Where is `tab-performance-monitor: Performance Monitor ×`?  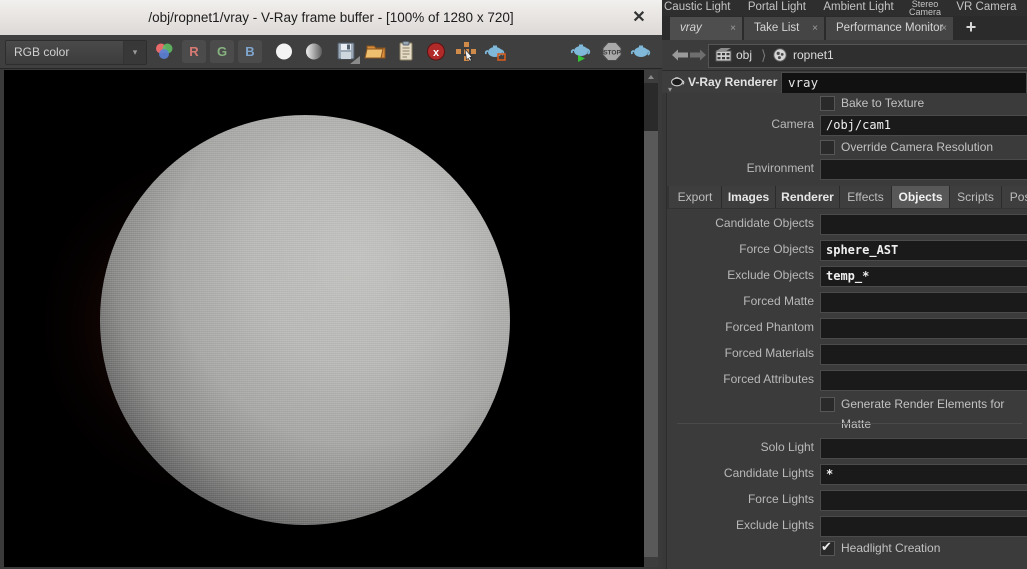 tab-performance-monitor: Performance Monitor × is located at coordinates (889, 28).